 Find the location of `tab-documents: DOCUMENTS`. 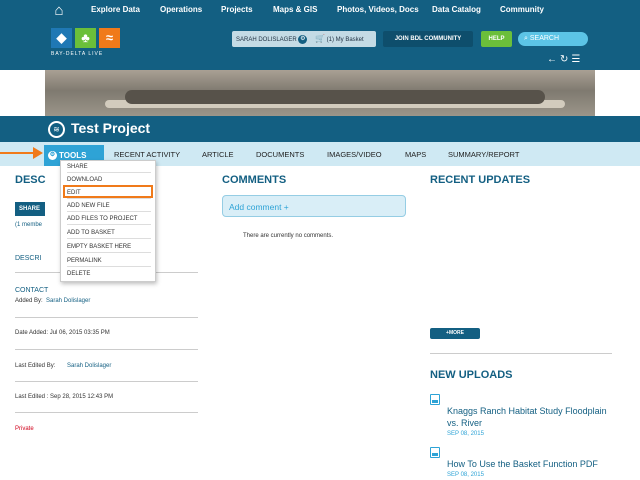

tab-documents: DOCUMENTS is located at coordinates (280, 154).